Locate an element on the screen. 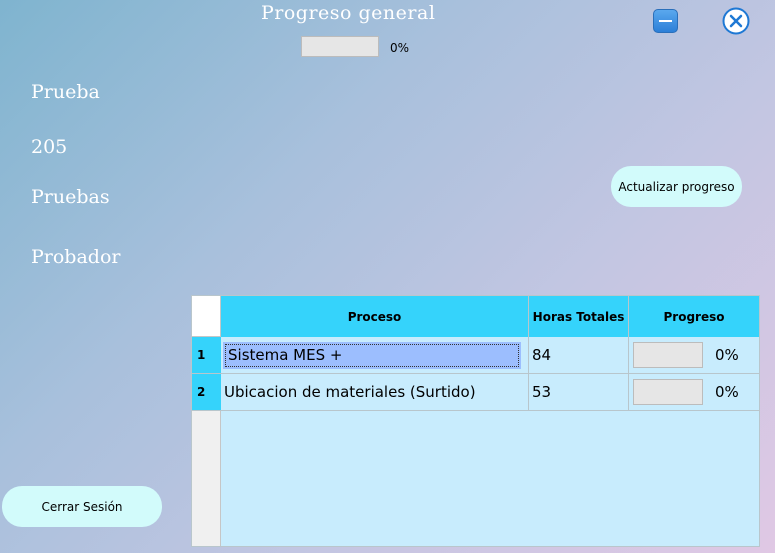  table-cell-horas: 53 is located at coordinates (579, 392).